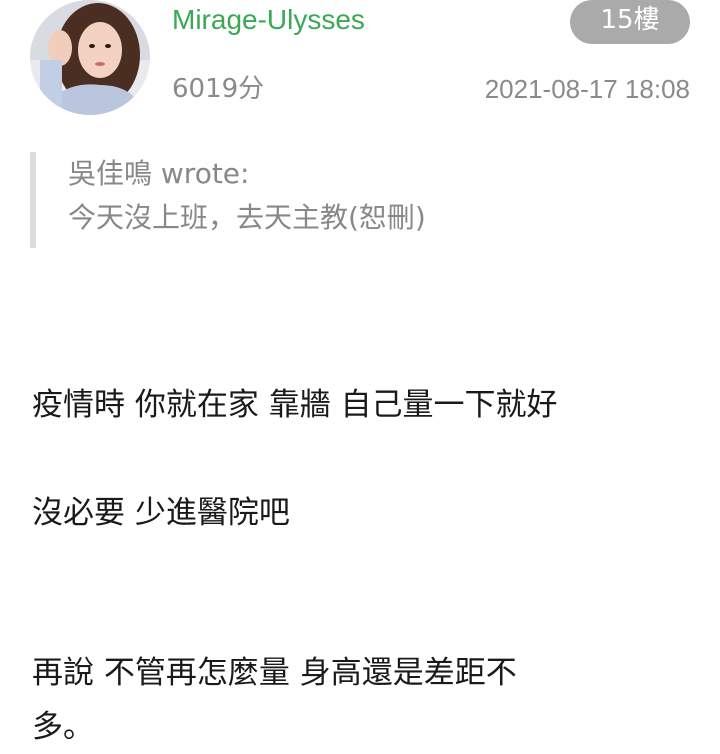 Image resolution: width=720 pixels, height=754 pixels. I want to click on quote-author: 吳佳鳴 wrote:, so click(159, 173).